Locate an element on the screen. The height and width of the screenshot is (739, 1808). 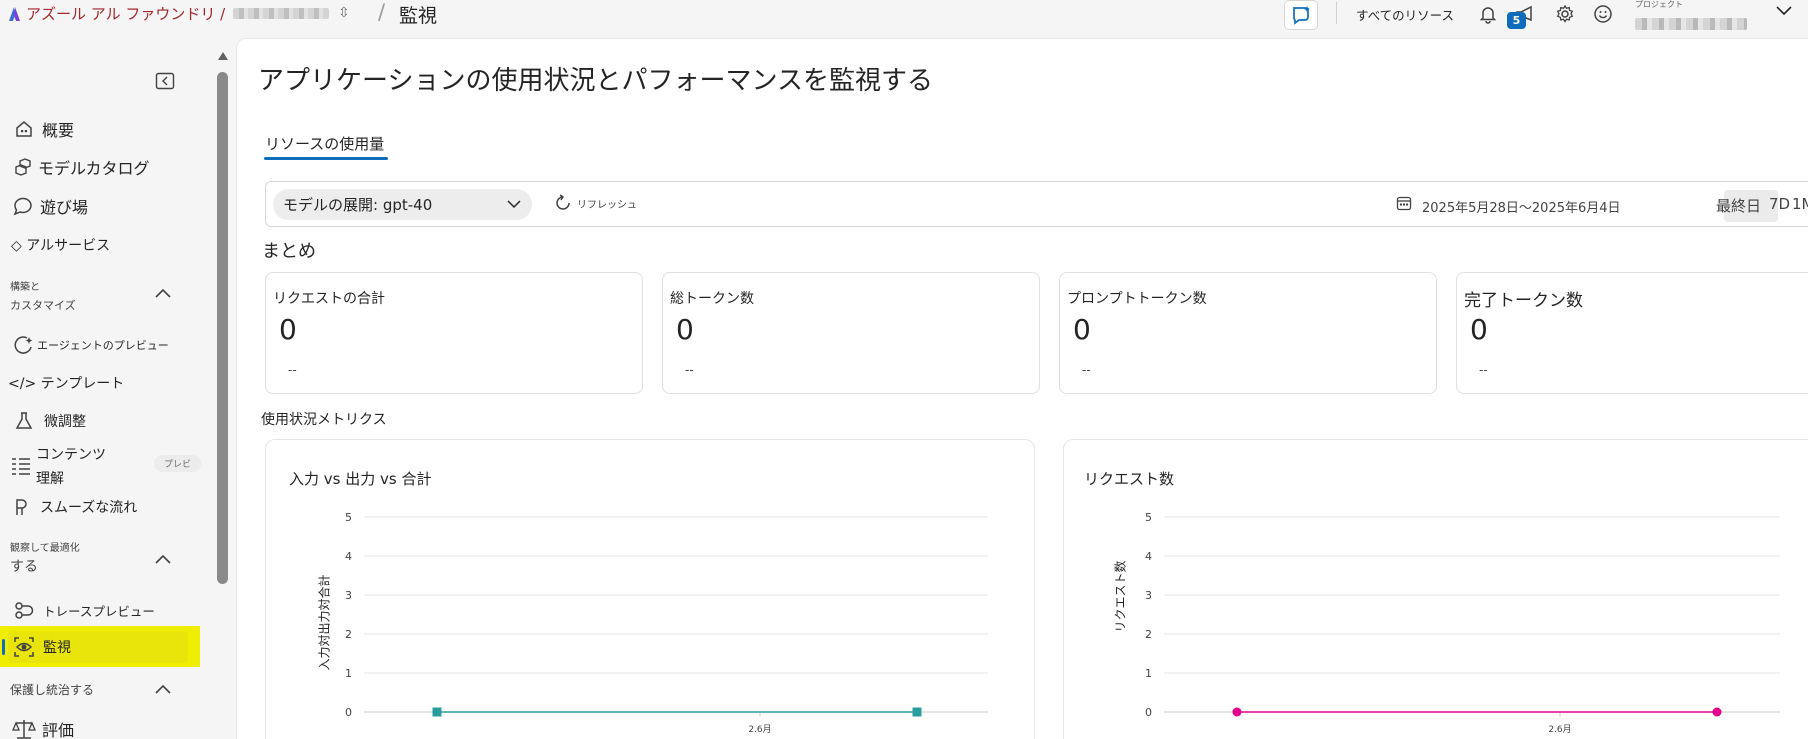
scroll-up-arrow-icon is located at coordinates (223, 56).